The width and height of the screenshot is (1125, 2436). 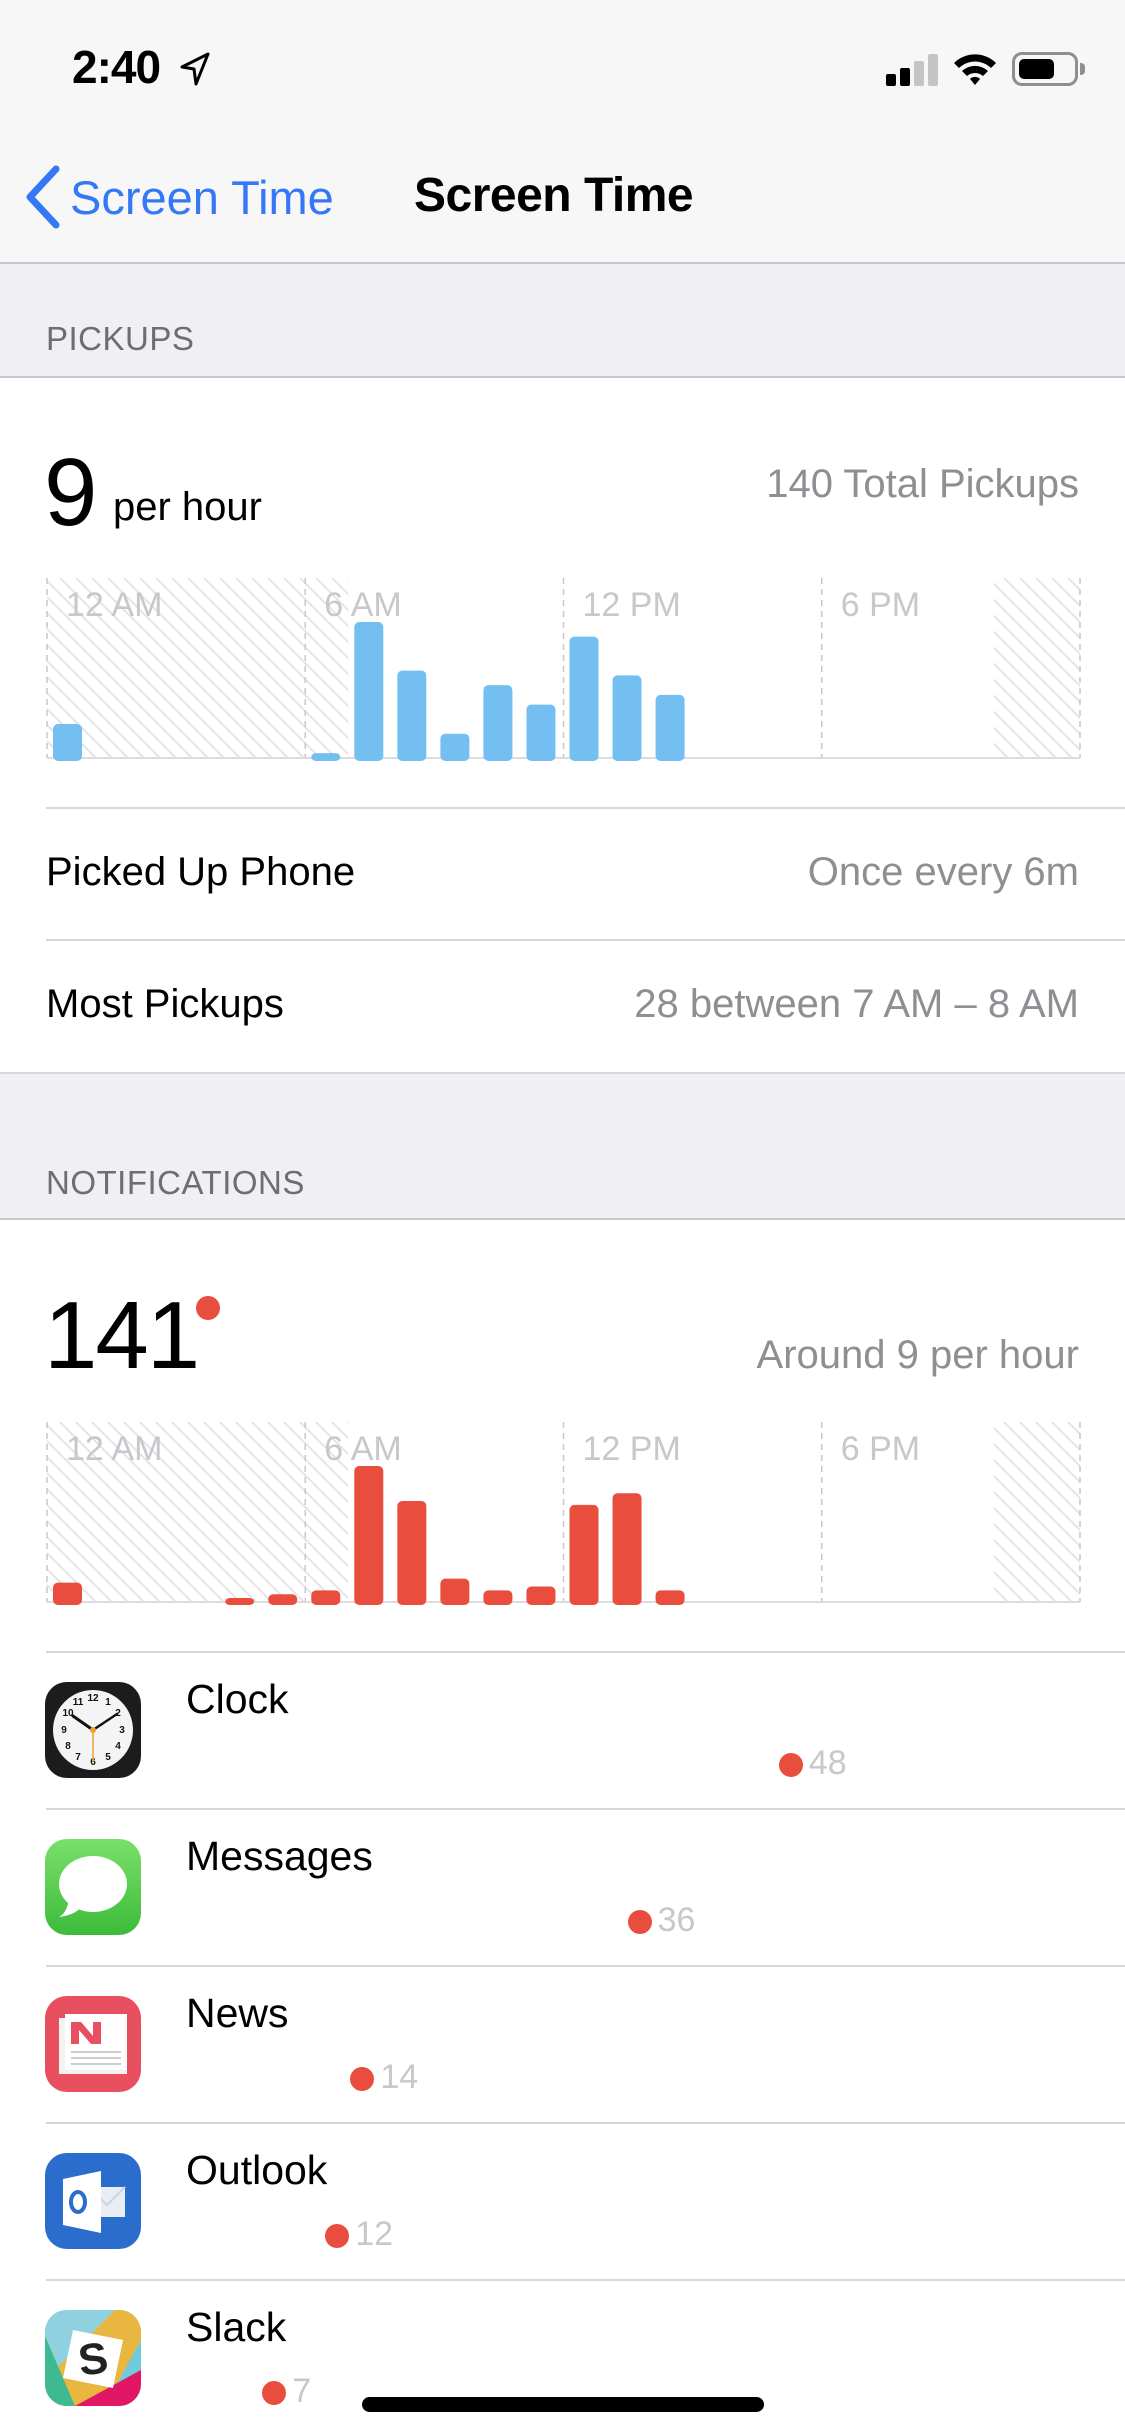 I want to click on notification-count: 14, so click(x=399, y=2077).